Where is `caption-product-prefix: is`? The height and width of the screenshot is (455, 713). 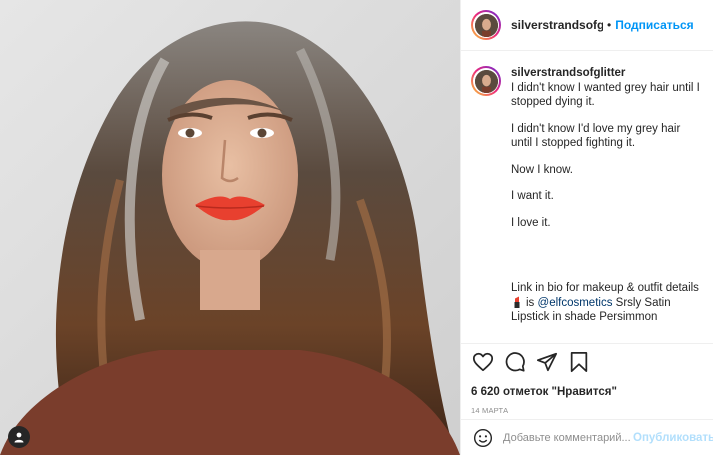
caption-product-prefix: is is located at coordinates (530, 302).